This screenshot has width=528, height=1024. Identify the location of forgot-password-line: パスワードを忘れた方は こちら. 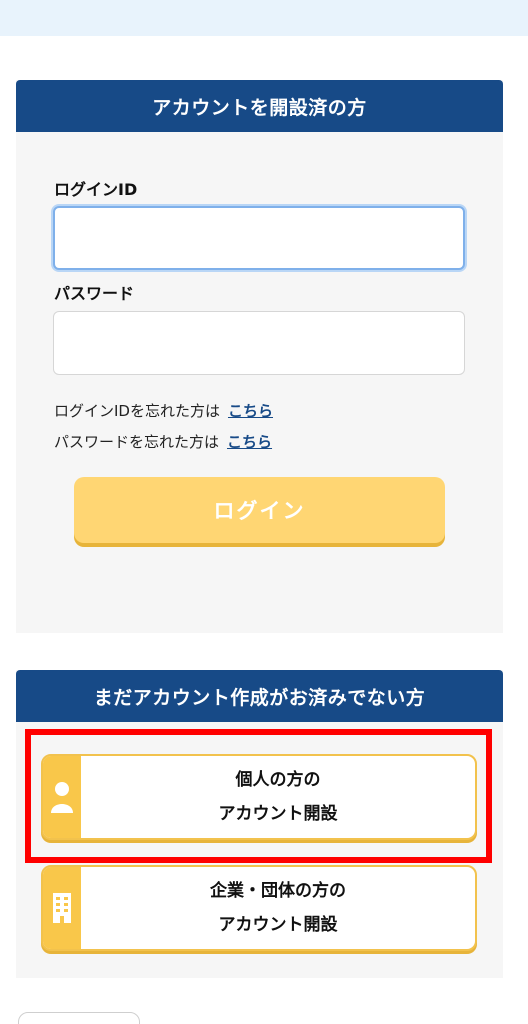
(163, 441).